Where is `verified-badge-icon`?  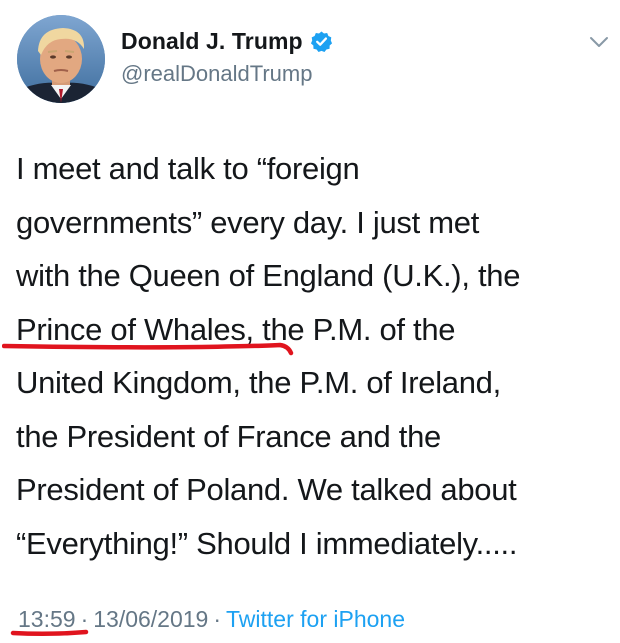 verified-badge-icon is located at coordinates (321, 41).